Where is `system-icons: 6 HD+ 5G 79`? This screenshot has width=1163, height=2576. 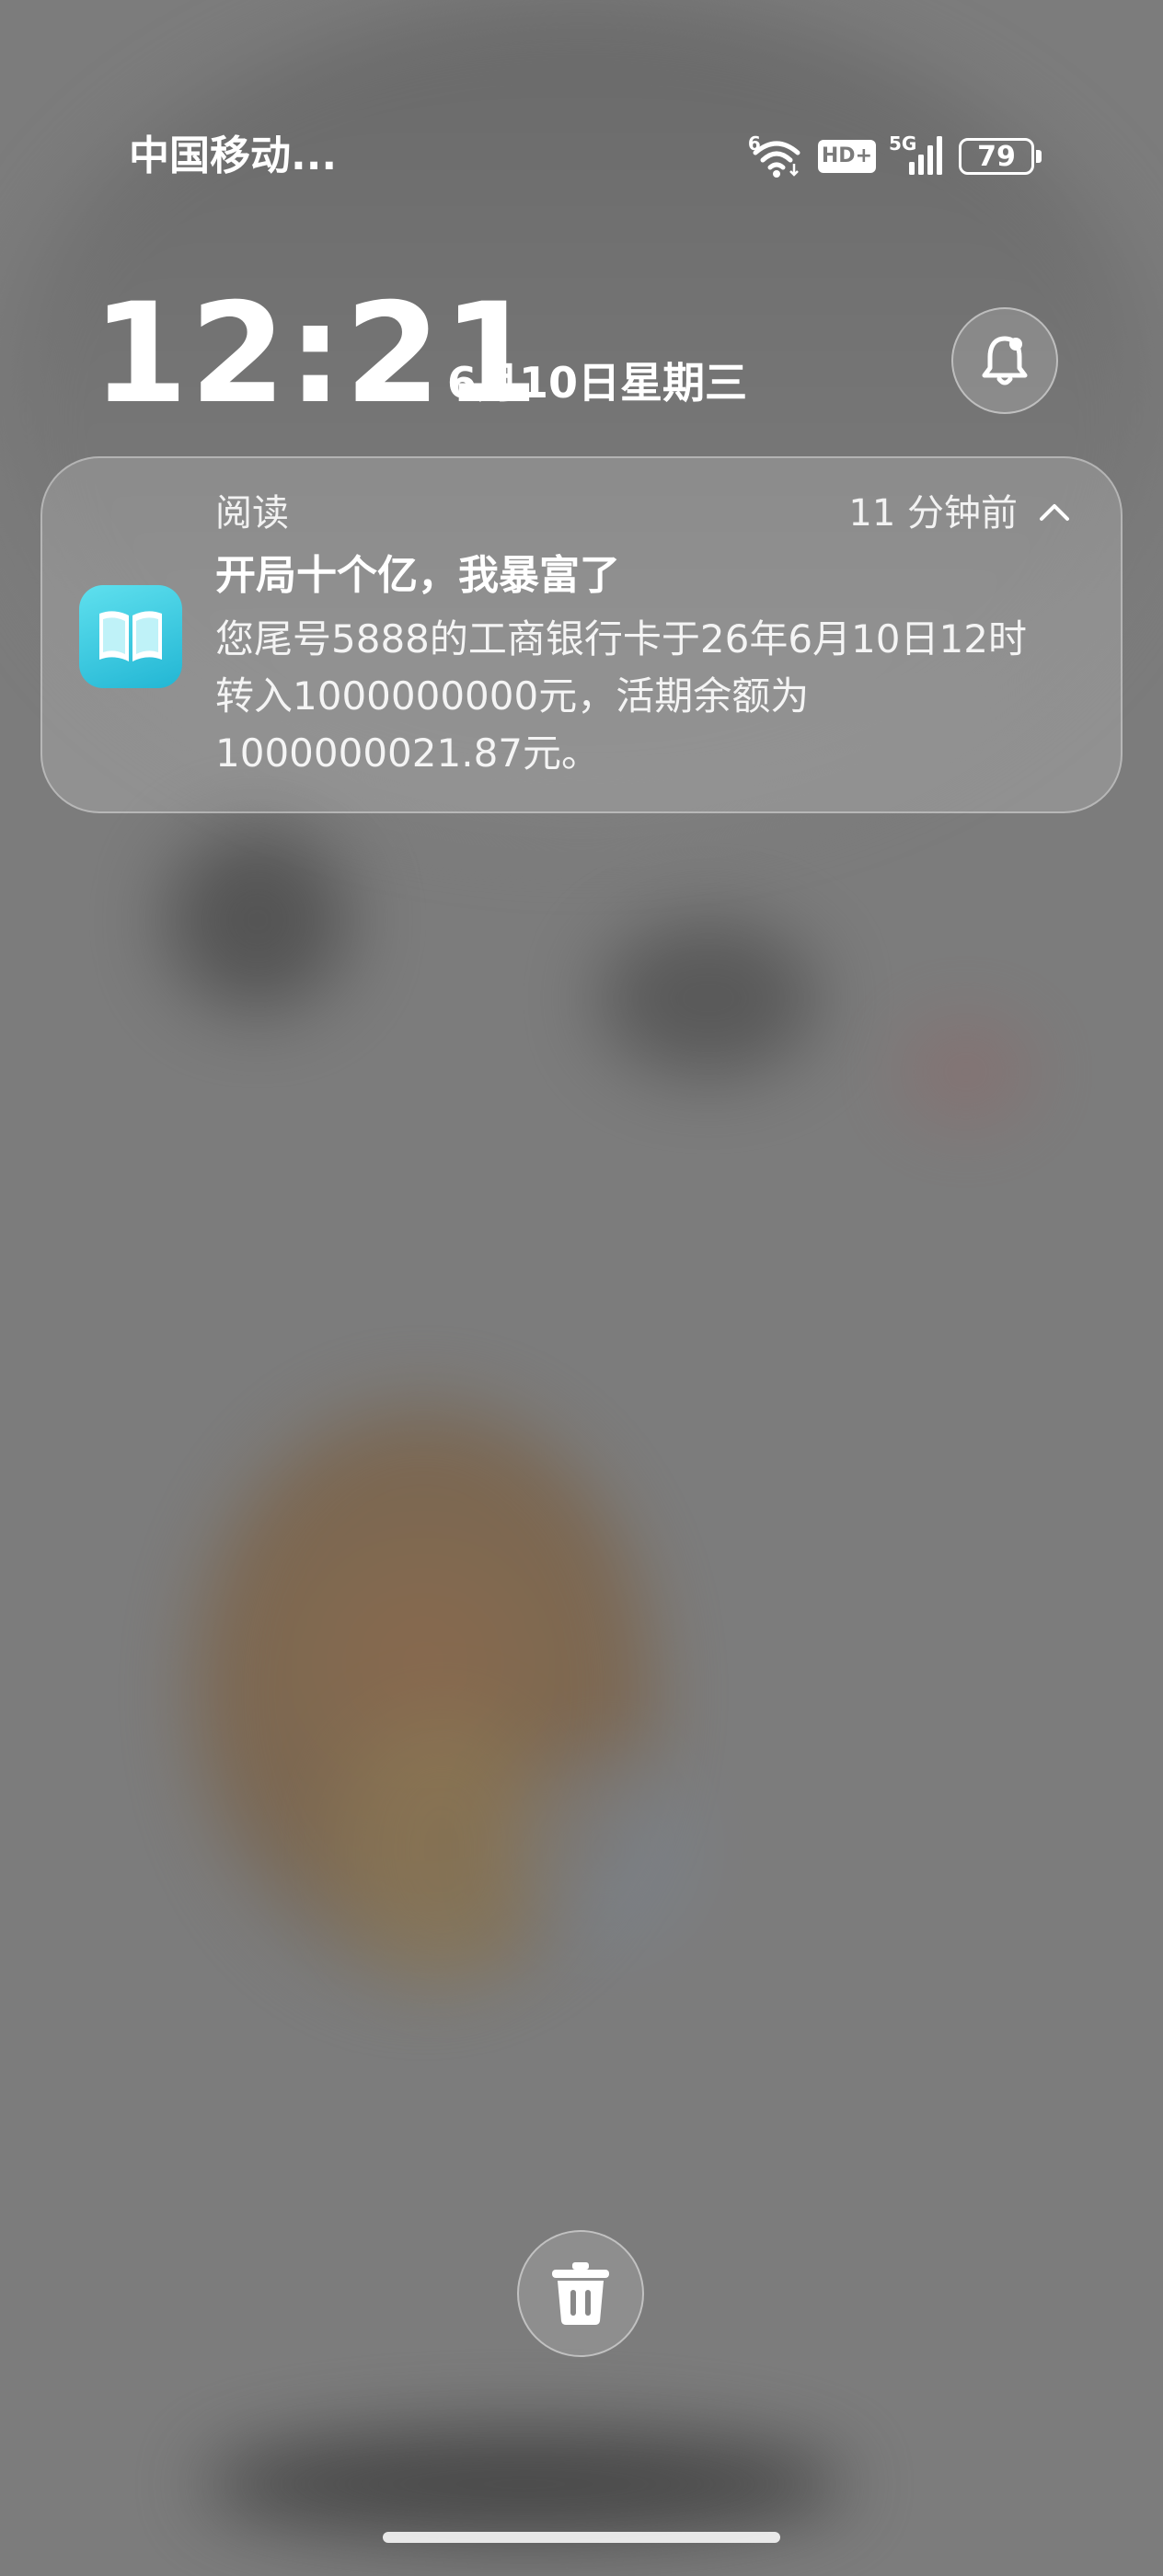
system-icons: 6 HD+ 5G 79 is located at coordinates (895, 156).